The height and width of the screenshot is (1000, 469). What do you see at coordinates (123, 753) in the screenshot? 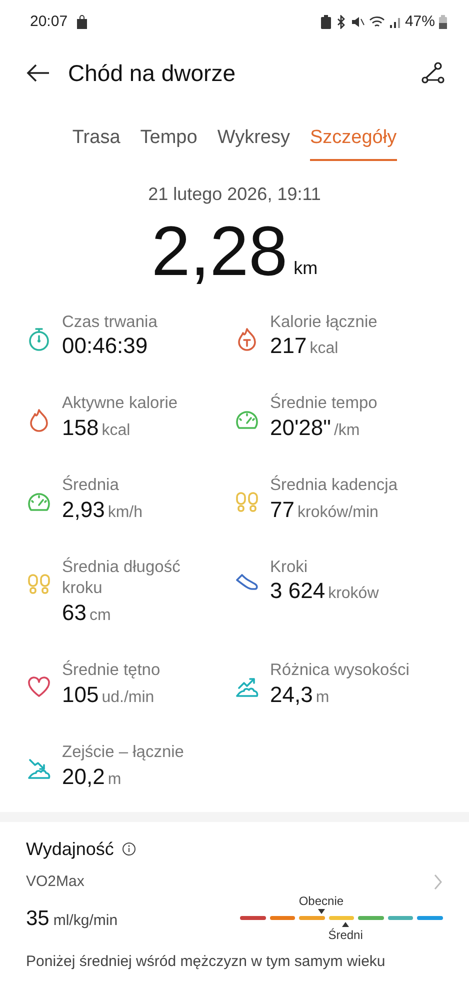
I see `metric-label: Zejście – łącznie` at bounding box center [123, 753].